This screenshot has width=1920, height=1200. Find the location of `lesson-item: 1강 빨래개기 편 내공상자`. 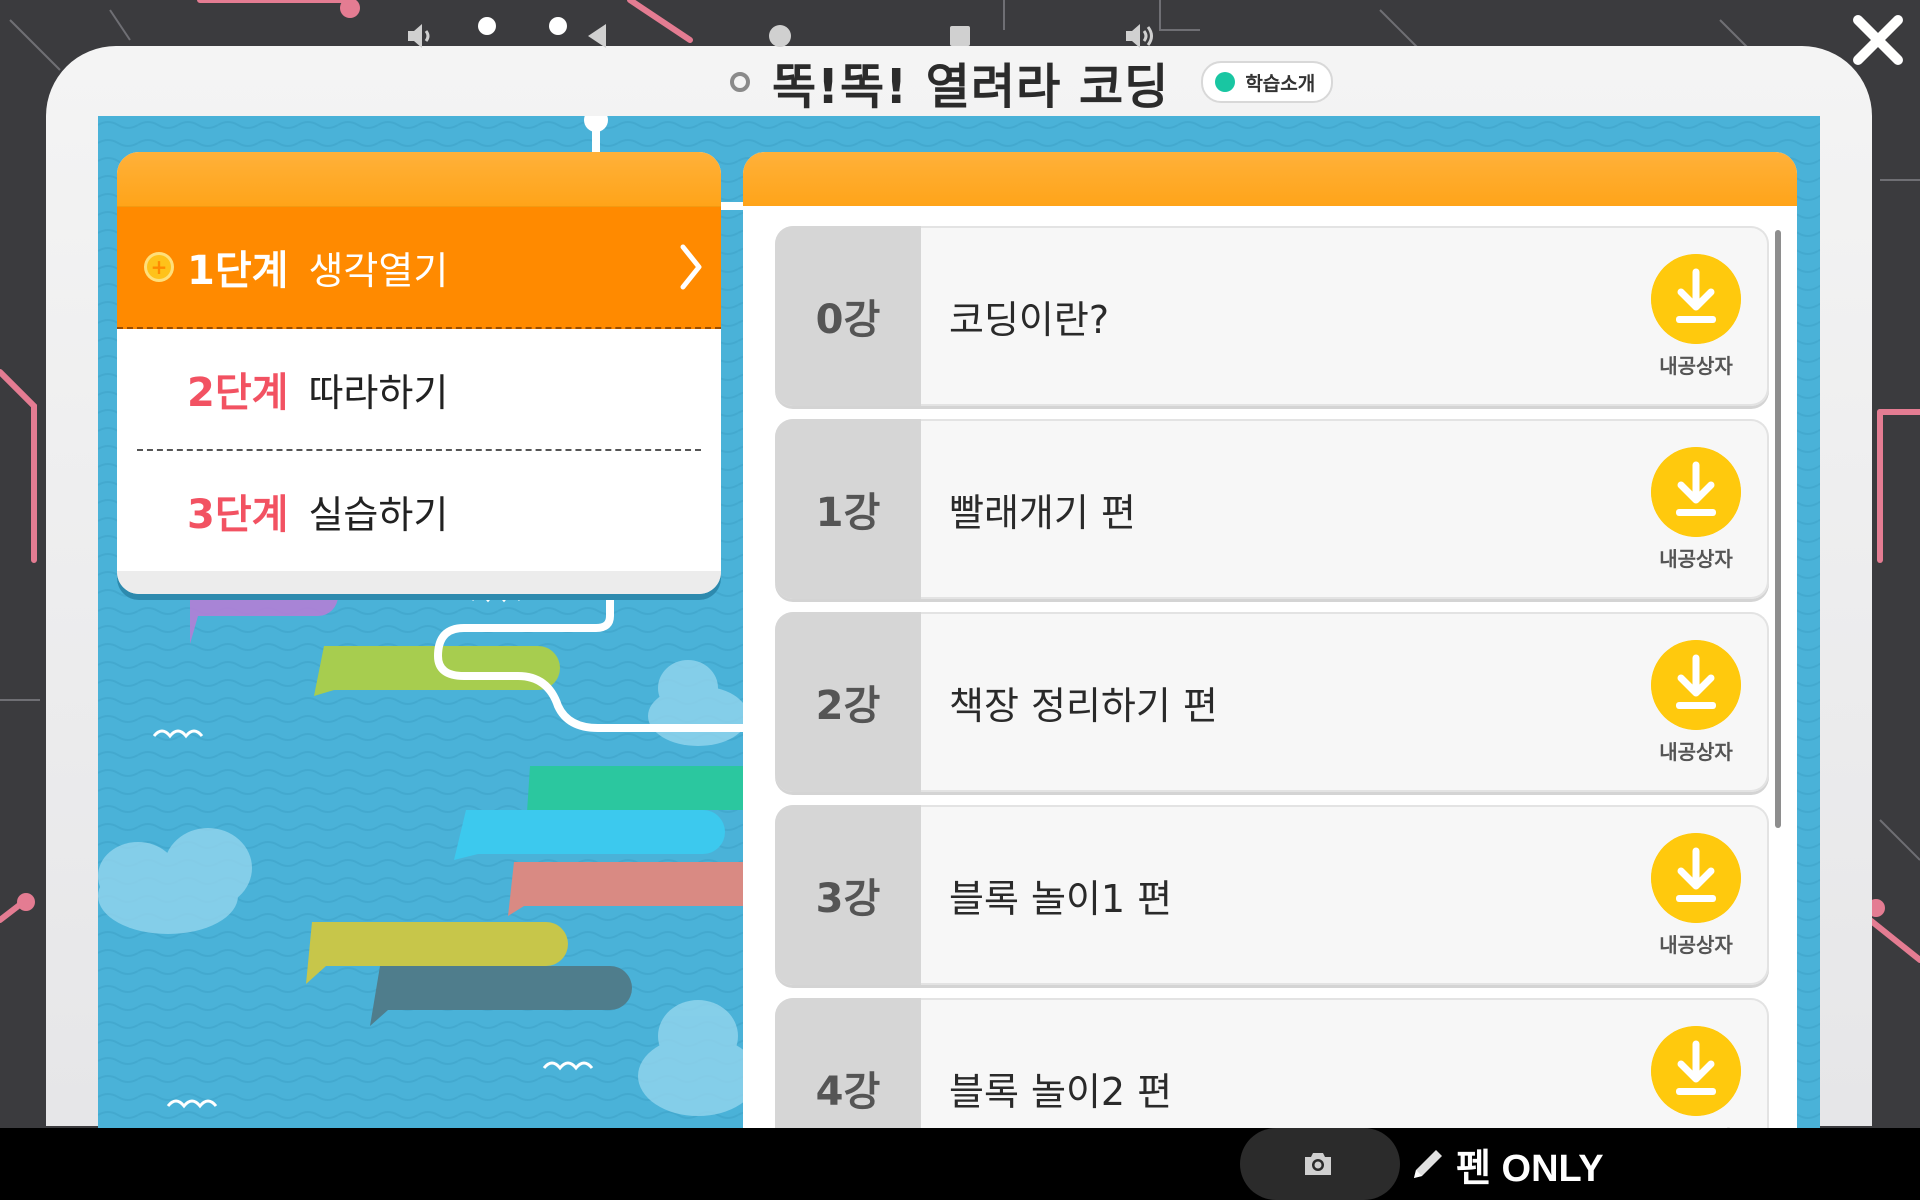

lesson-item: 1강 빨래개기 편 내공상자 is located at coordinates (1272, 509).